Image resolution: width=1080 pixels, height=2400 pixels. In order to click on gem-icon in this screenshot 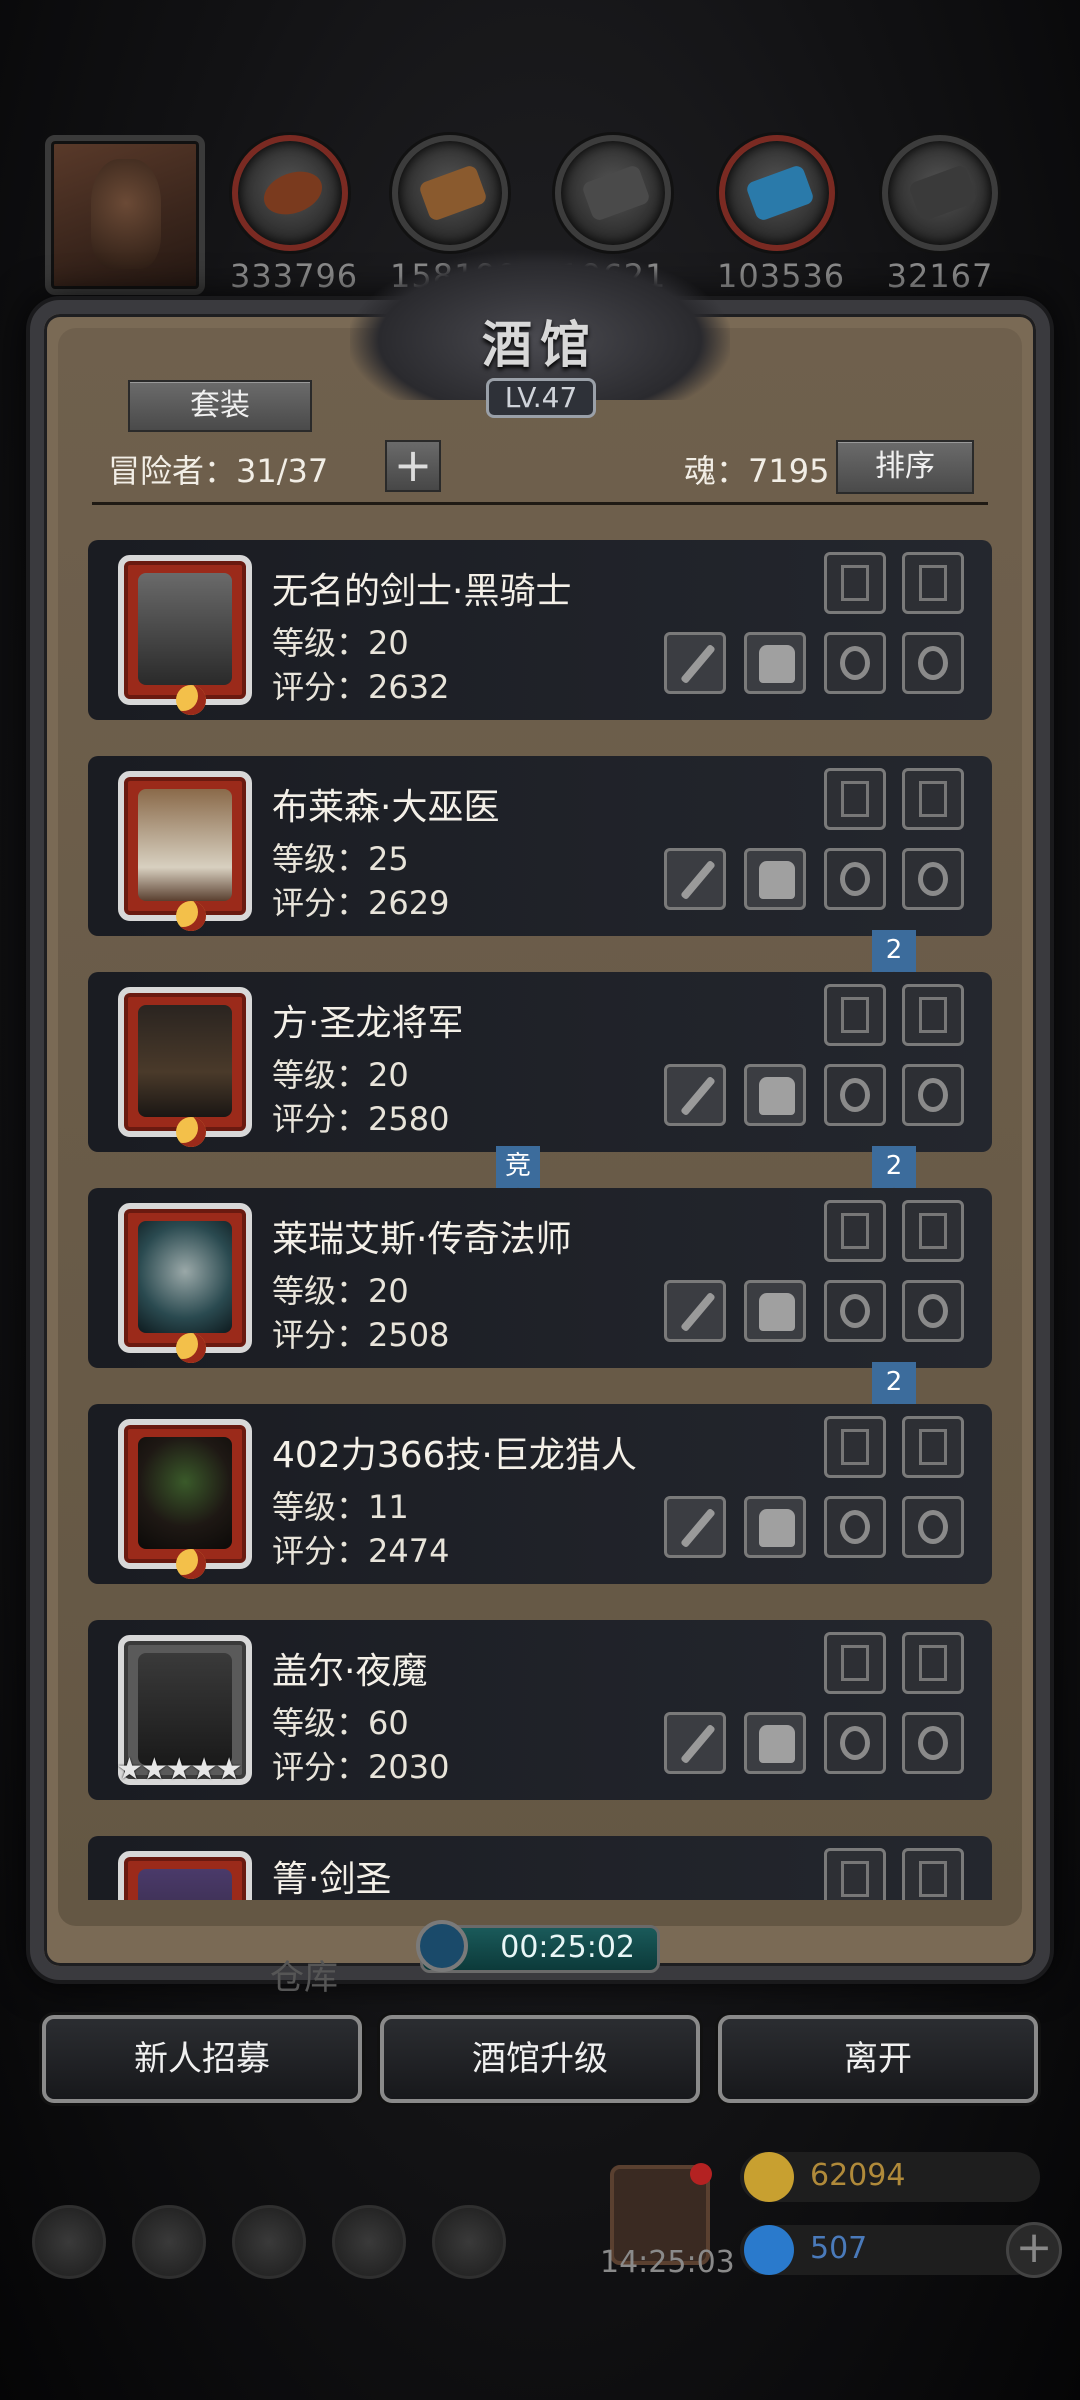, I will do `click(769, 2250)`.